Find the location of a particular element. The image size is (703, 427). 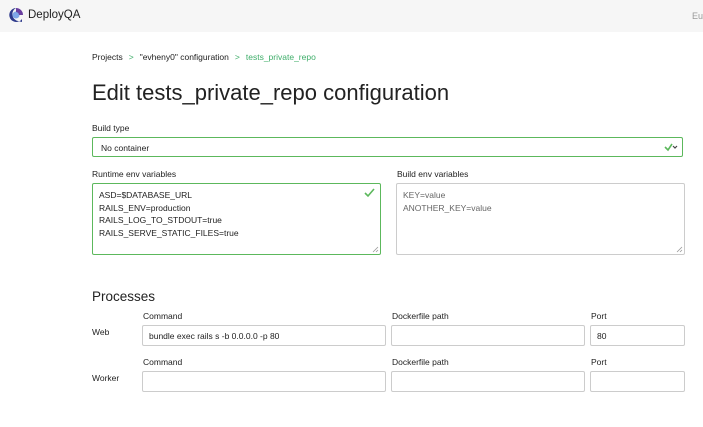

worker-dockerfile-label: Dockerfile path is located at coordinates (420, 362).